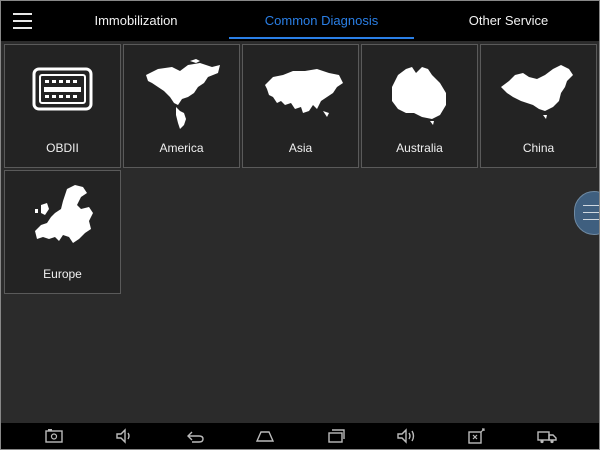 The image size is (600, 450). I want to click on tile-label: Asia, so click(300, 148).